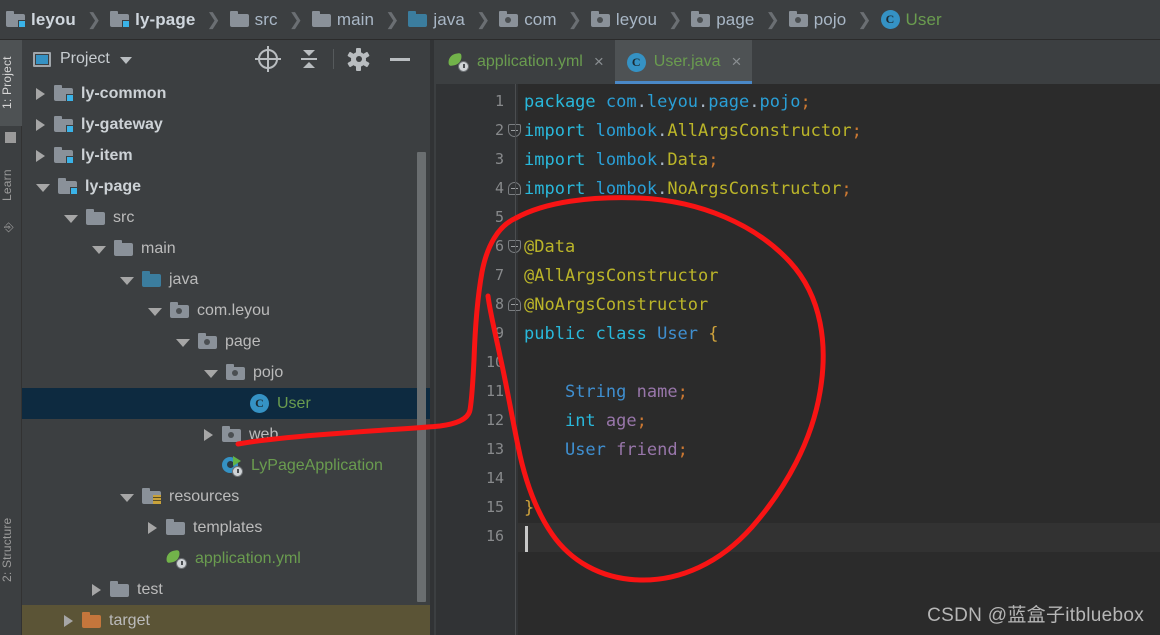  I want to click on code-token: Data, so click(688, 160).